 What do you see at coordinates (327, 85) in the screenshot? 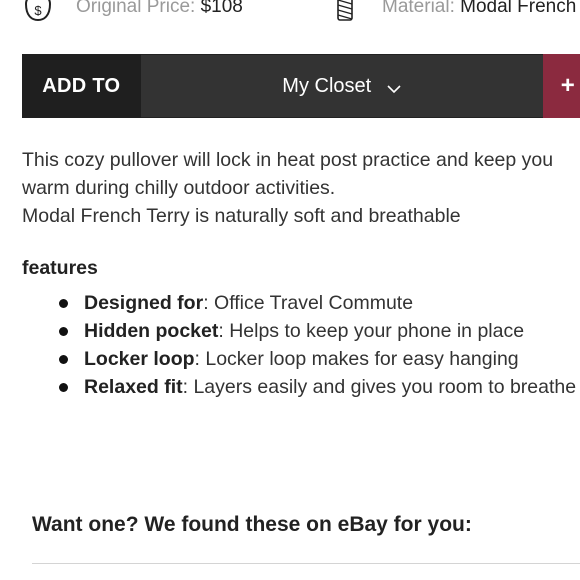
I see `closet-select-value: My Closet` at bounding box center [327, 85].